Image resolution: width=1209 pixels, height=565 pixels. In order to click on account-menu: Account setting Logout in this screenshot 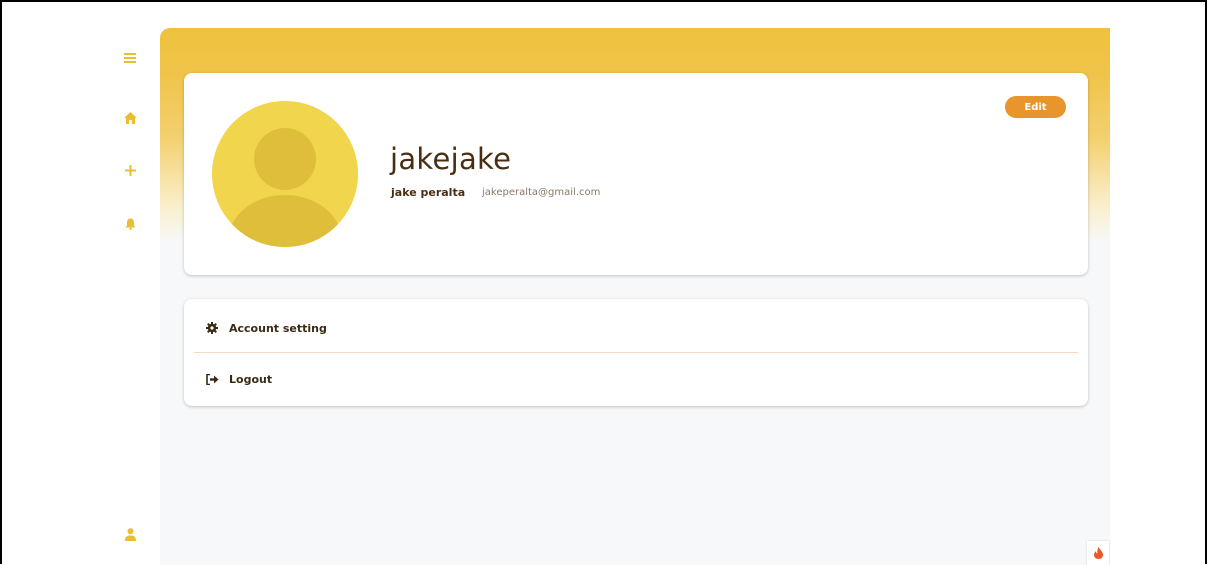, I will do `click(636, 352)`.